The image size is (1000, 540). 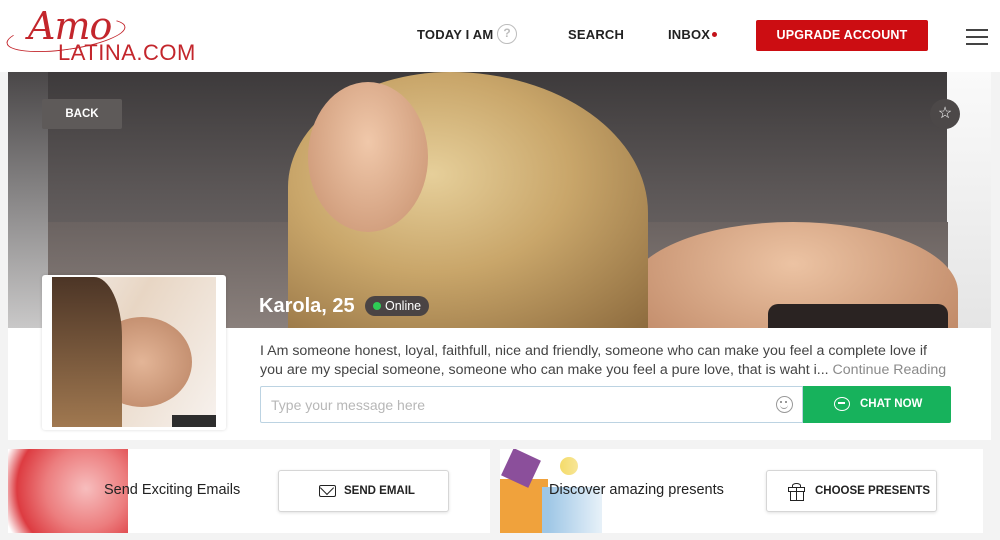 I want to click on choose-presents-label: CHOOSE PRESENTS, so click(x=873, y=491).